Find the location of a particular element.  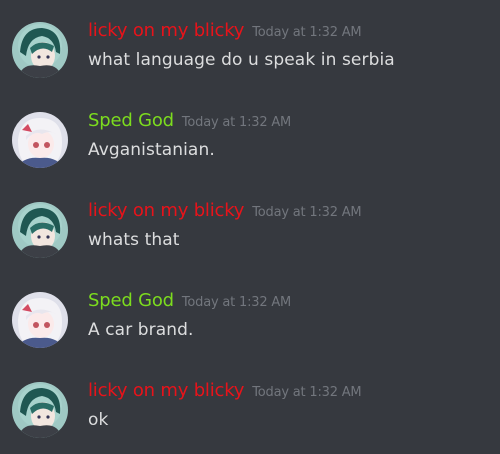

message-text: Avganistanian. is located at coordinates (151, 150).